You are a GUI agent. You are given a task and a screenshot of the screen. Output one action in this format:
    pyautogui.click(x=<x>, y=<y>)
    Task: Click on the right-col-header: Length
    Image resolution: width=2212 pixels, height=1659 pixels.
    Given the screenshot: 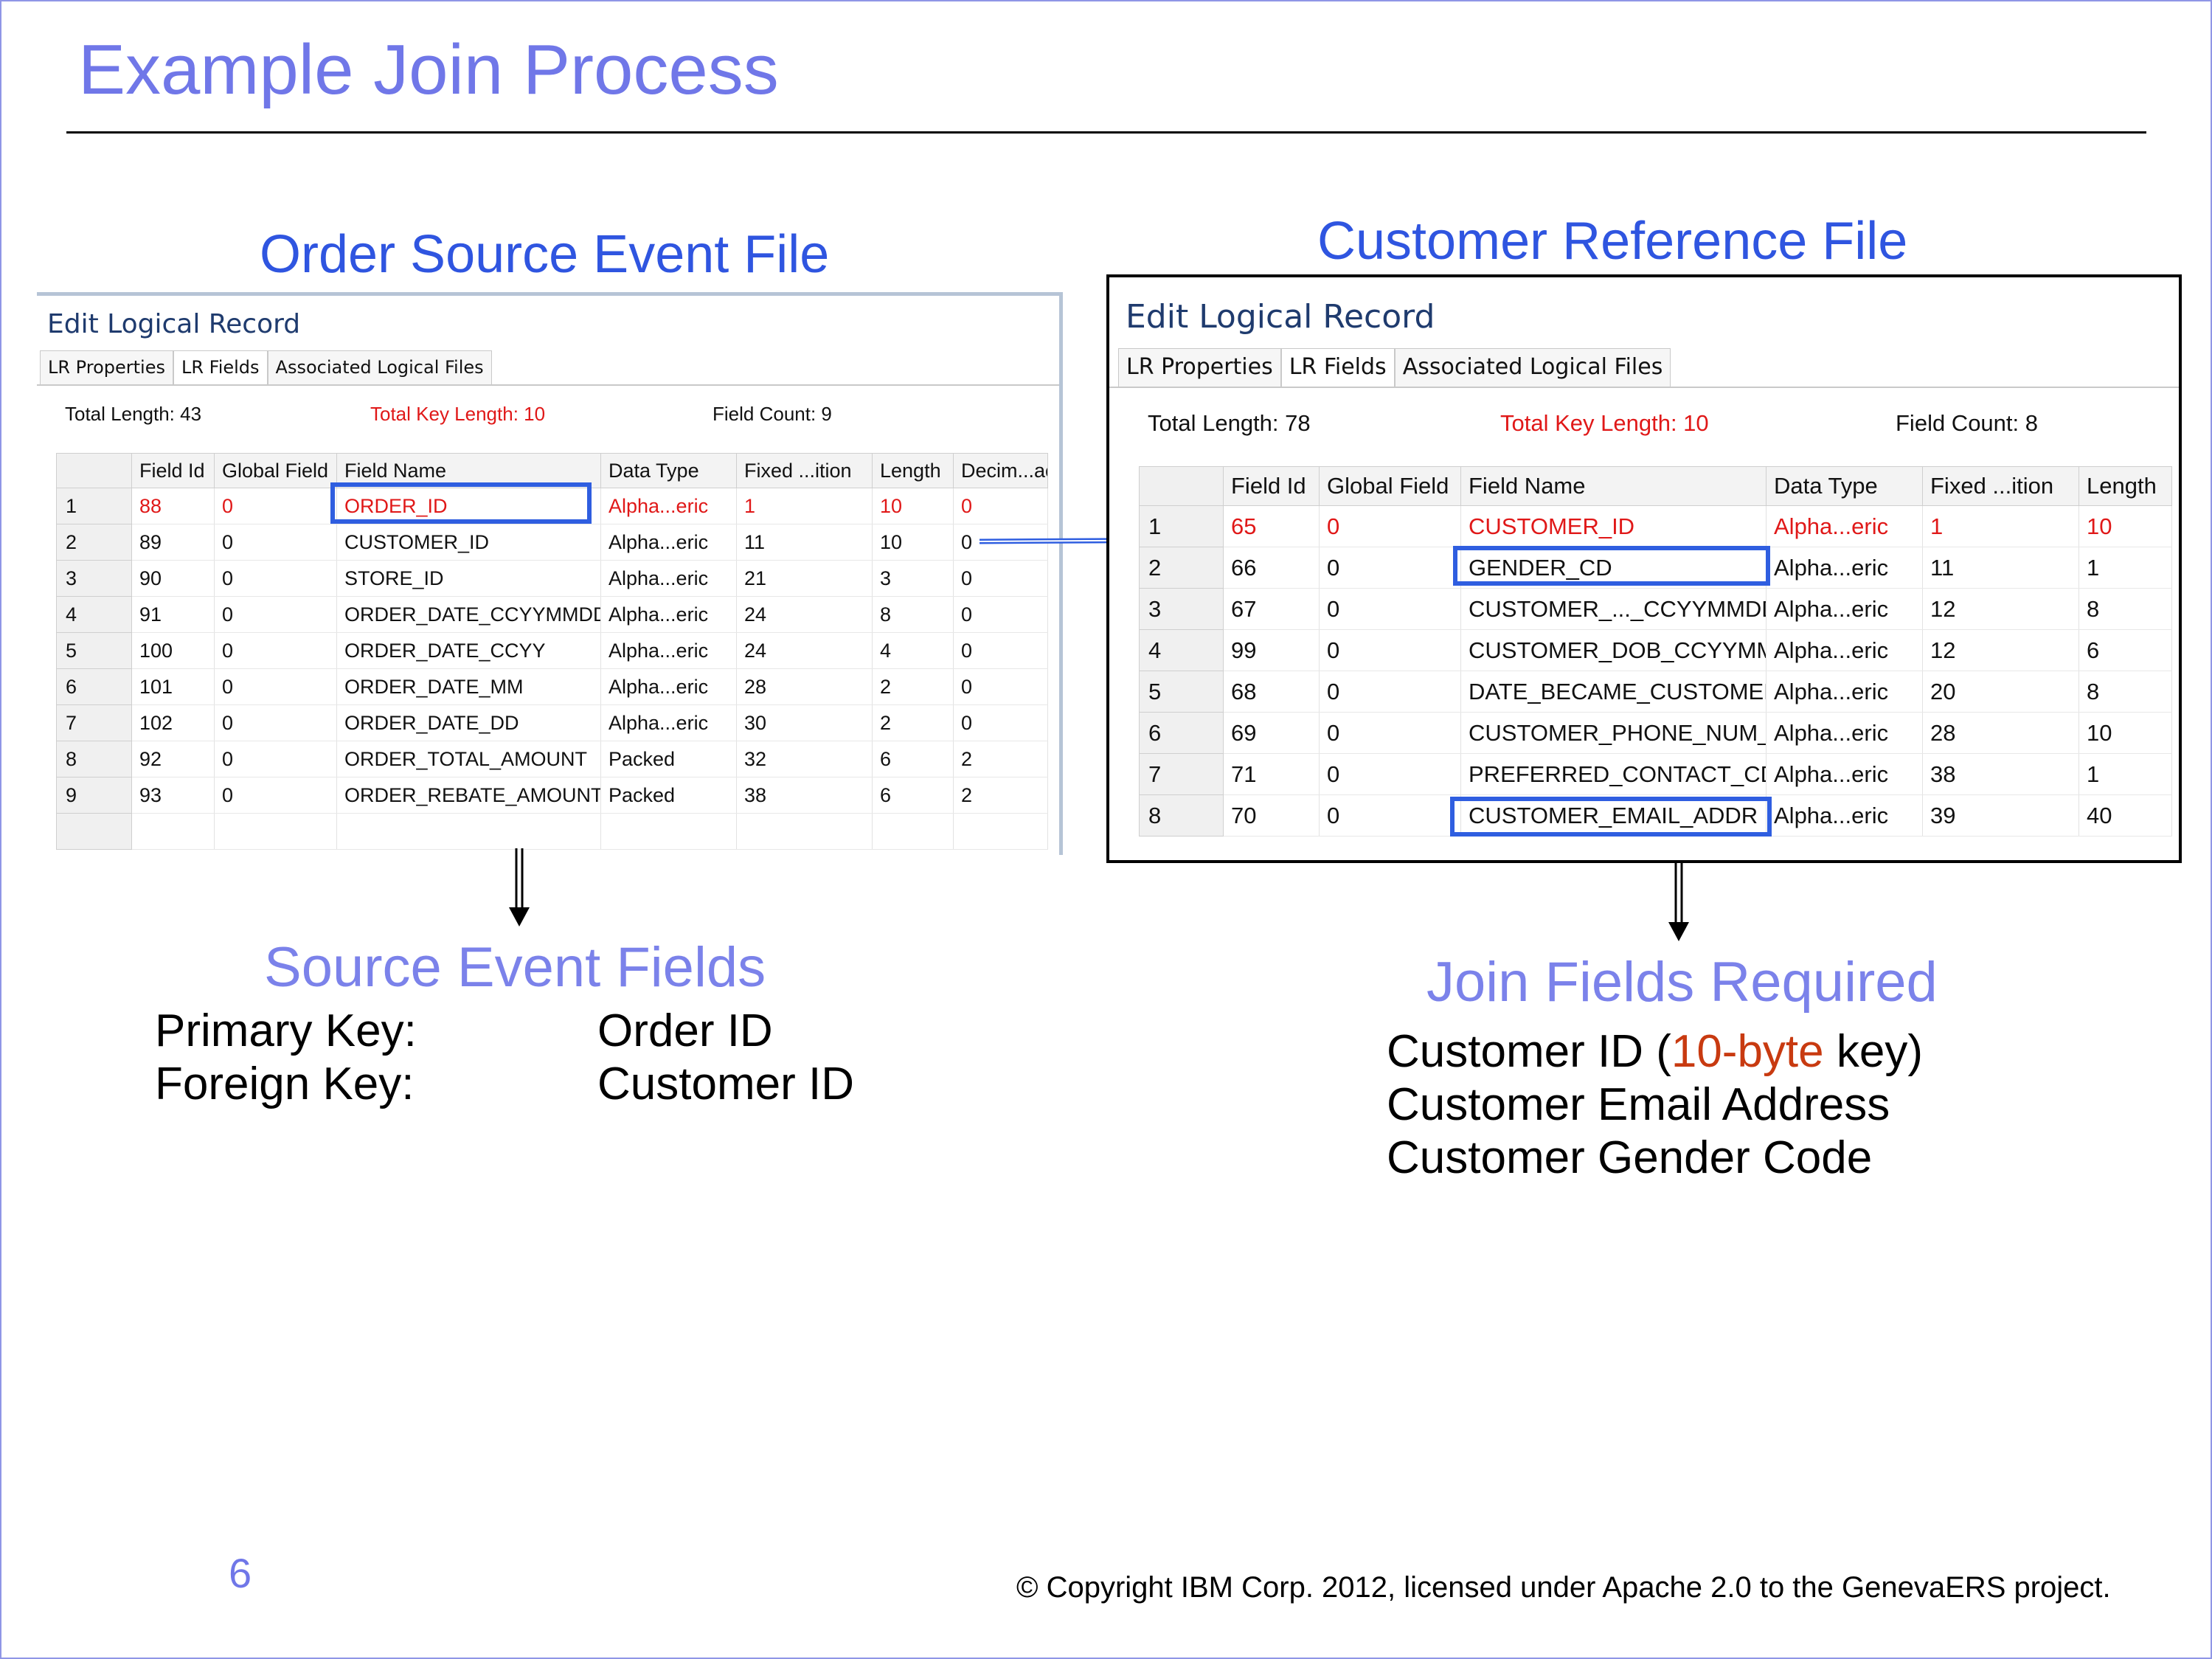 What is the action you would take?
    pyautogui.click(x=2125, y=486)
    